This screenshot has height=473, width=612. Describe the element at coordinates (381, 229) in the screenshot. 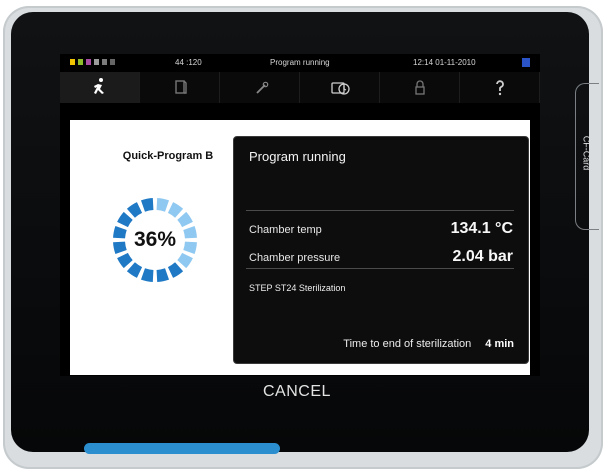

I see `chamber-temp-row: Chamber temp 134.1 °C` at that location.